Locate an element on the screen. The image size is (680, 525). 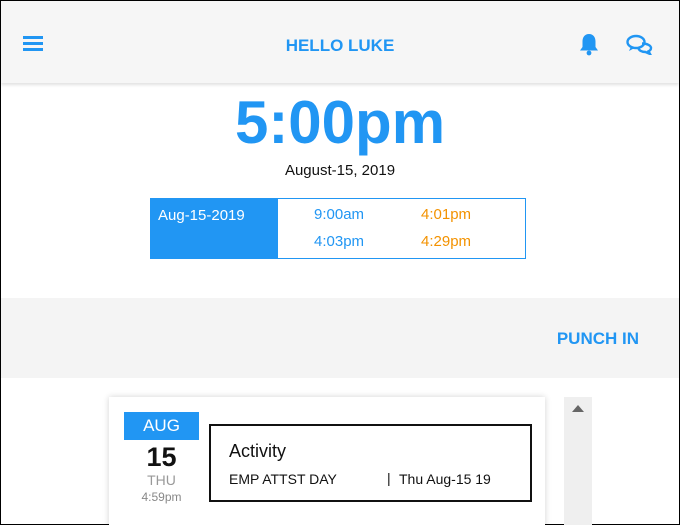
activity-title: Activity is located at coordinates (258, 451).